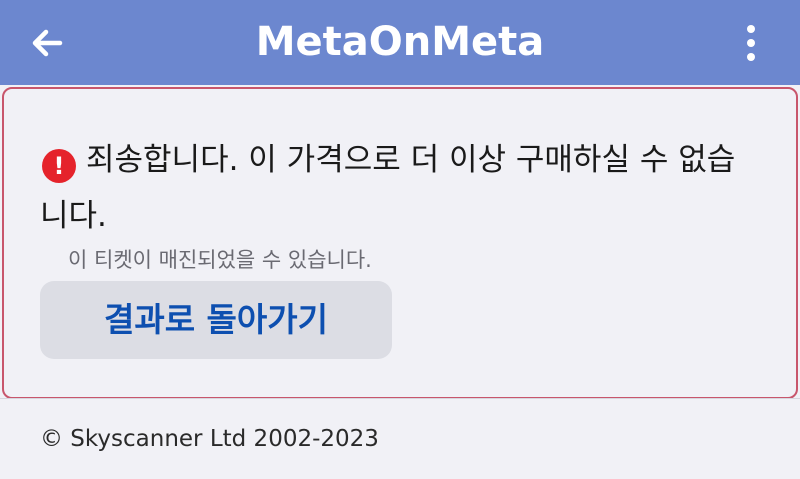 This screenshot has height=479, width=800. Describe the element at coordinates (209, 439) in the screenshot. I see `copyright-footer: © Skyscanner Ltd 2002-2023` at that location.